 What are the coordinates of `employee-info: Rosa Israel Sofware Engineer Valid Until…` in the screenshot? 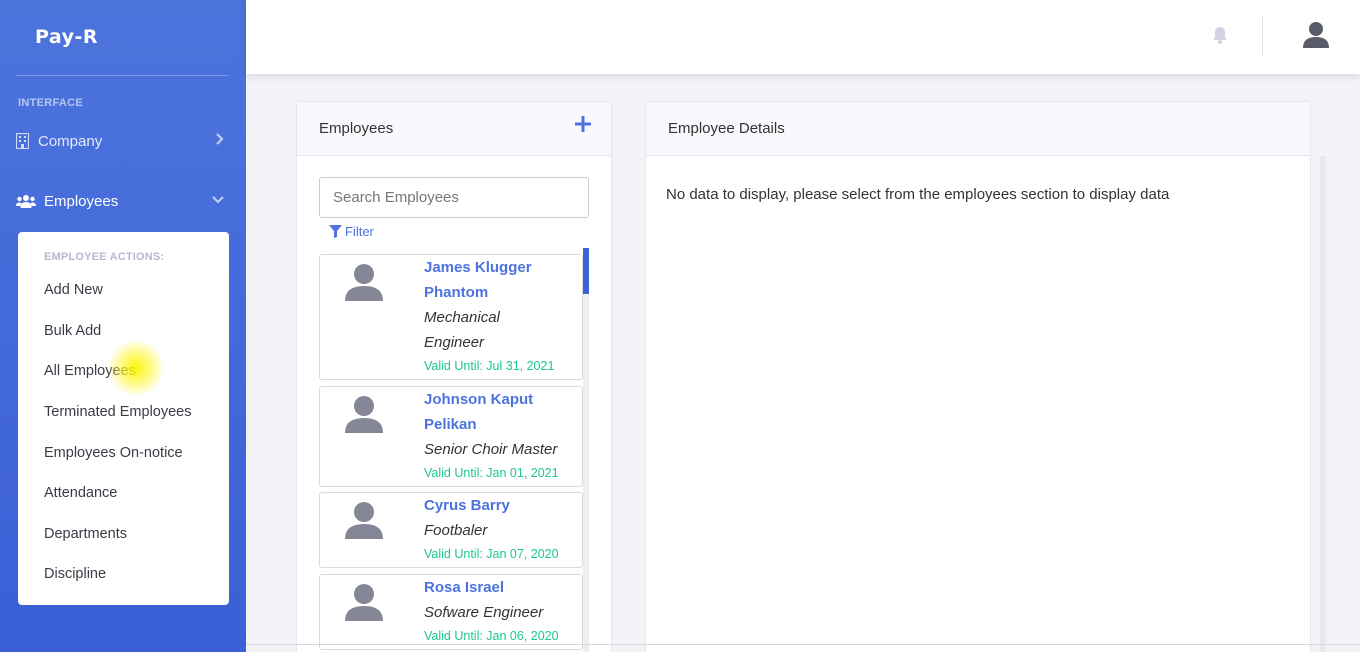 It's located at (502, 610).